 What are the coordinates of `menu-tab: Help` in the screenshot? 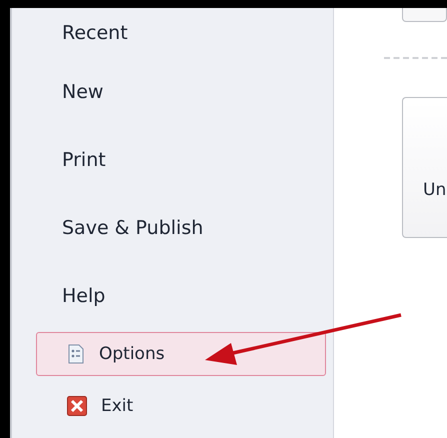 It's located at (183, 296).